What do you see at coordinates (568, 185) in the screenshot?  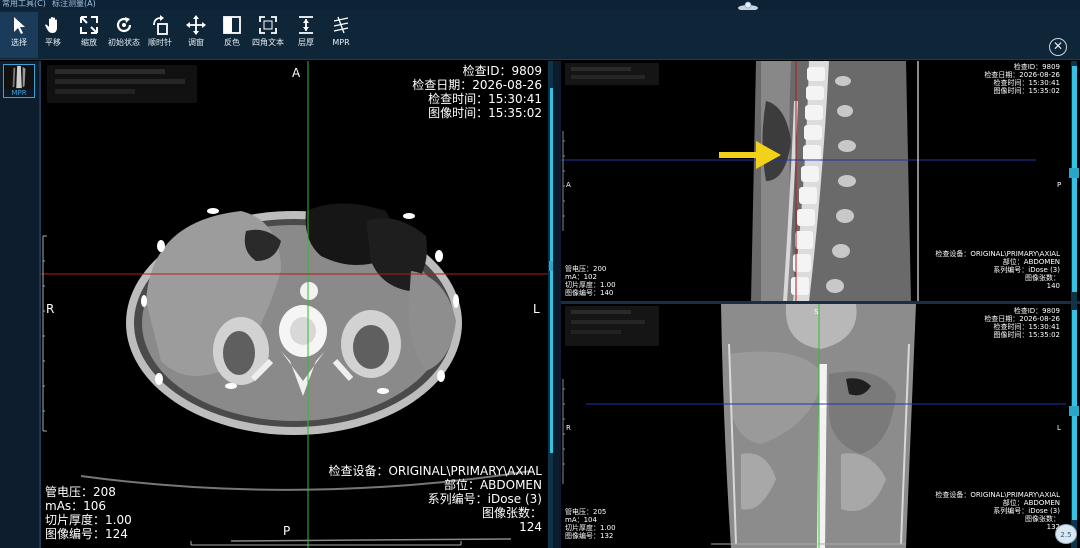 I see `orient-left-label: A` at bounding box center [568, 185].